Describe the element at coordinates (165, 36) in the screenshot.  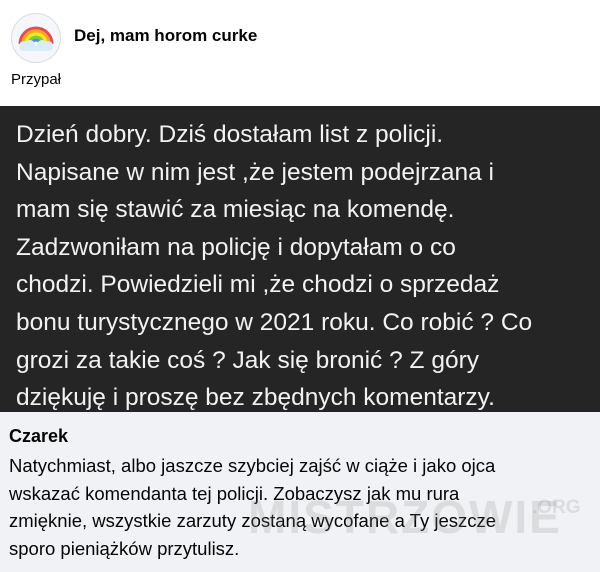
I see `group-name: Dej, mam horom curke` at that location.